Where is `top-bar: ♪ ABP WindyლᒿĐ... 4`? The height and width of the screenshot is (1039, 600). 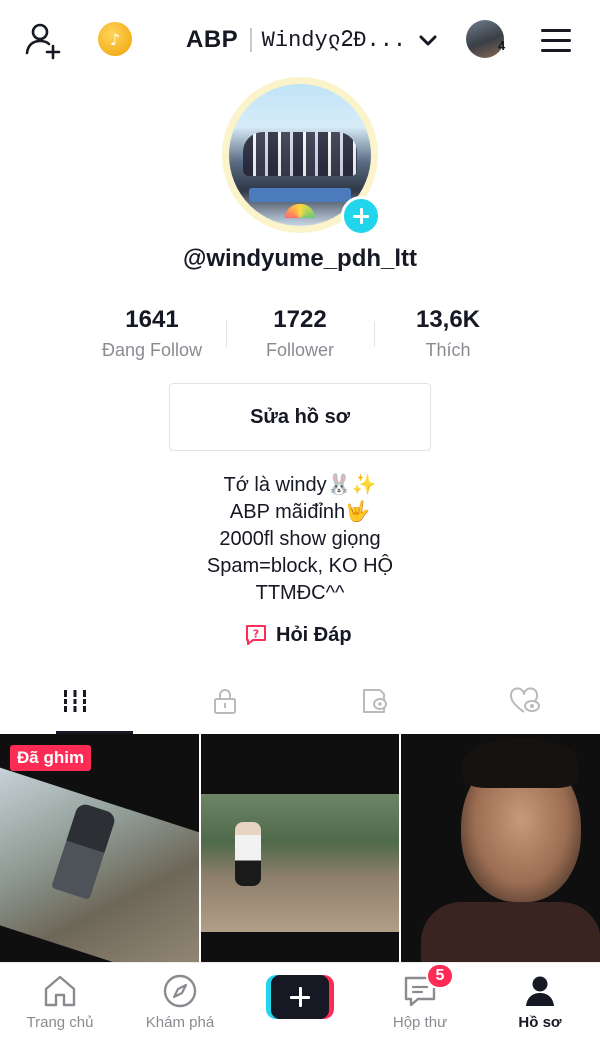
top-bar: ♪ ABP WindyლᒿĐ... 4 is located at coordinates (300, 40).